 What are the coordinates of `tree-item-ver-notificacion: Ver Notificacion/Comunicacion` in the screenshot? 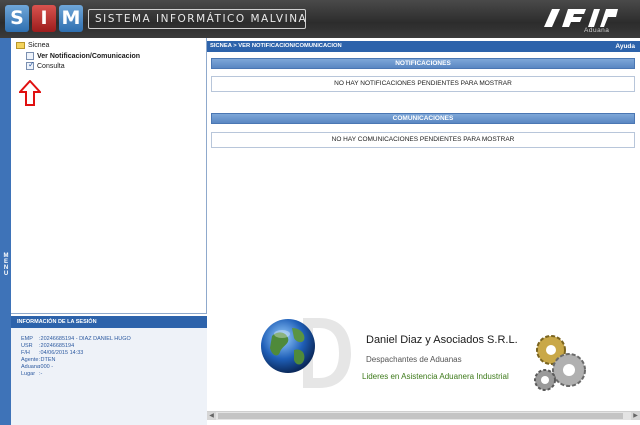 It's located at (83, 56).